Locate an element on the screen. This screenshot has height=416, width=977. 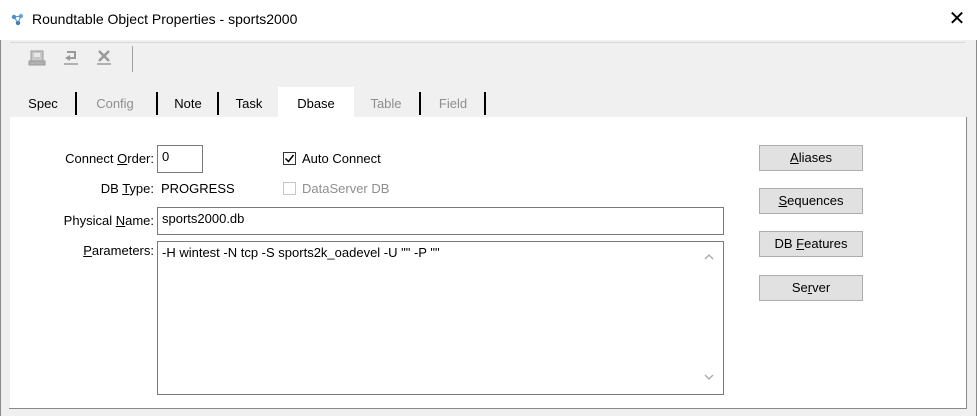
db-features-button: DB Features is located at coordinates (811, 244).